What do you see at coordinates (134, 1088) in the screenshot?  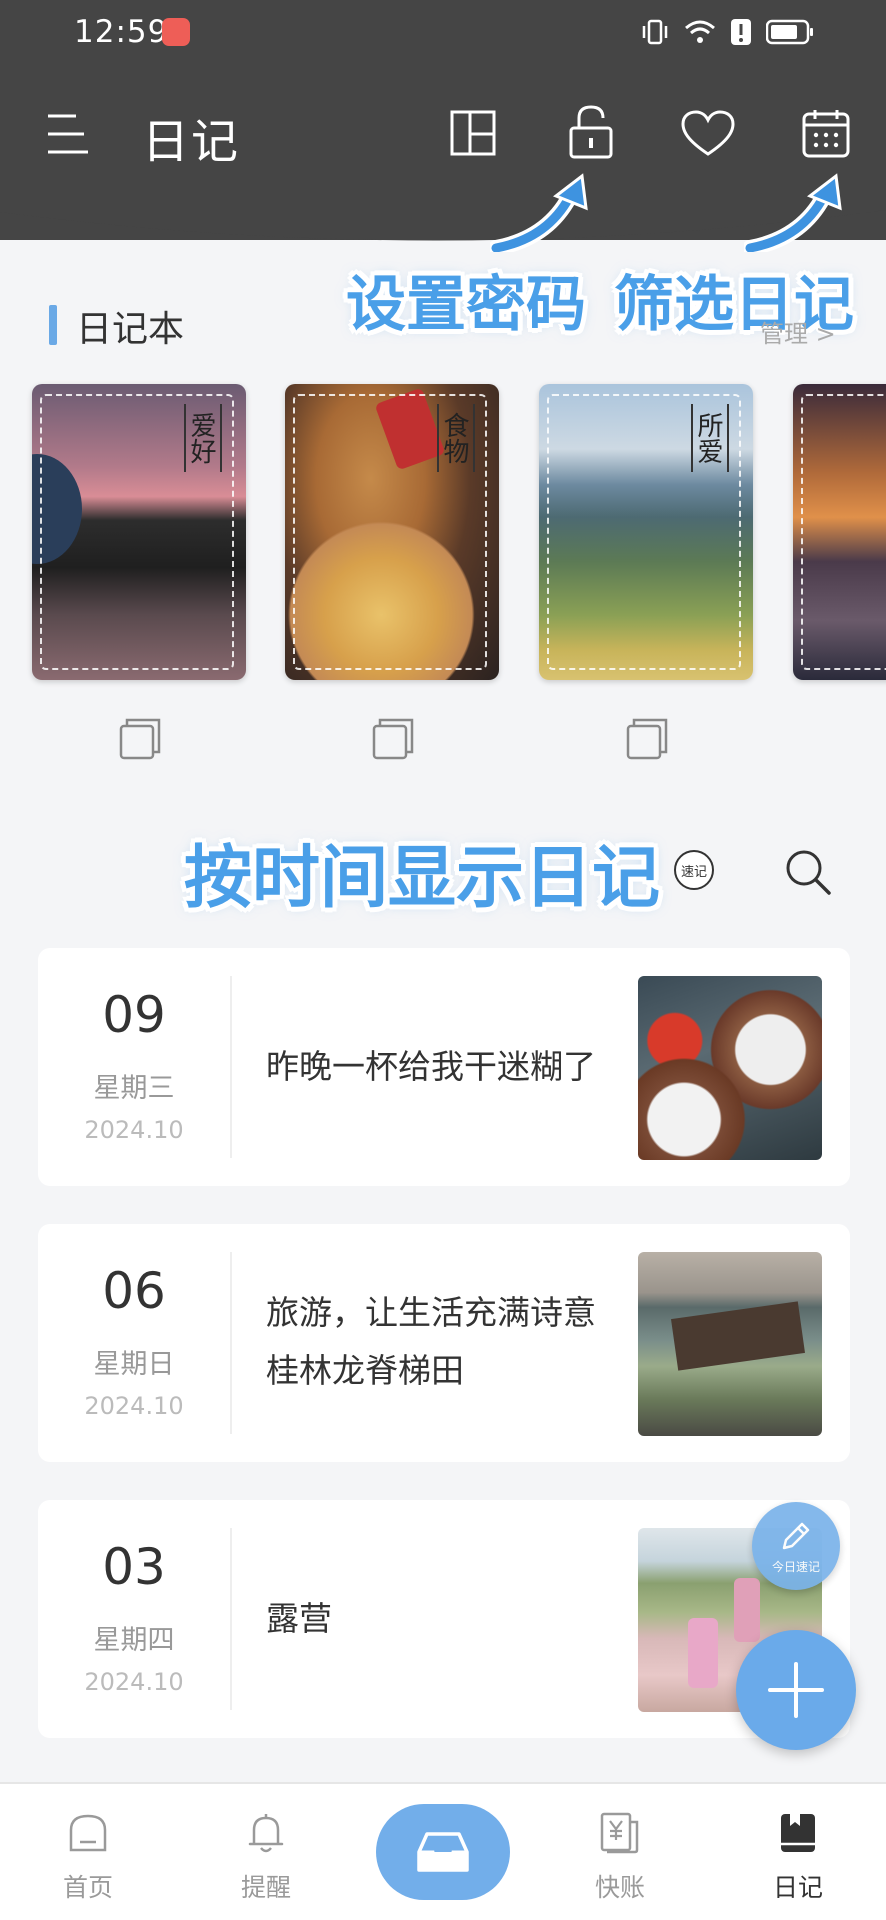 I see `entry-weekday: 星期三` at bounding box center [134, 1088].